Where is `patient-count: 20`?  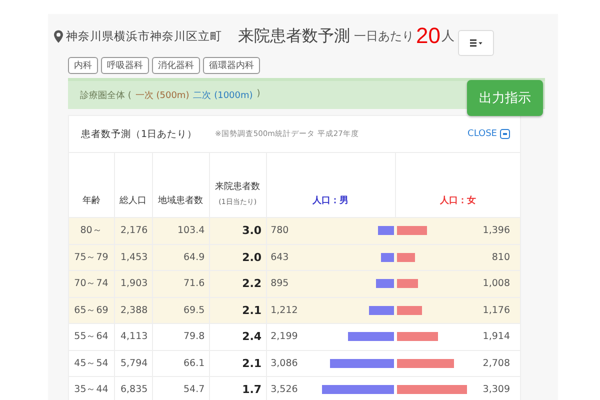
patient-count: 20 is located at coordinates (428, 36).